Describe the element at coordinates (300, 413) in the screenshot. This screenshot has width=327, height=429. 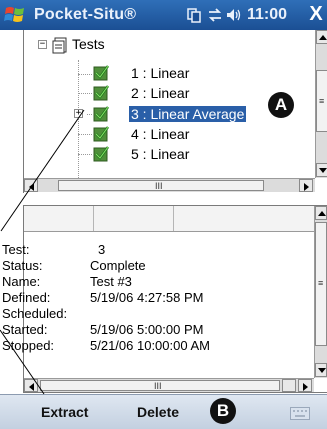
I see `keyboard-icon` at that location.